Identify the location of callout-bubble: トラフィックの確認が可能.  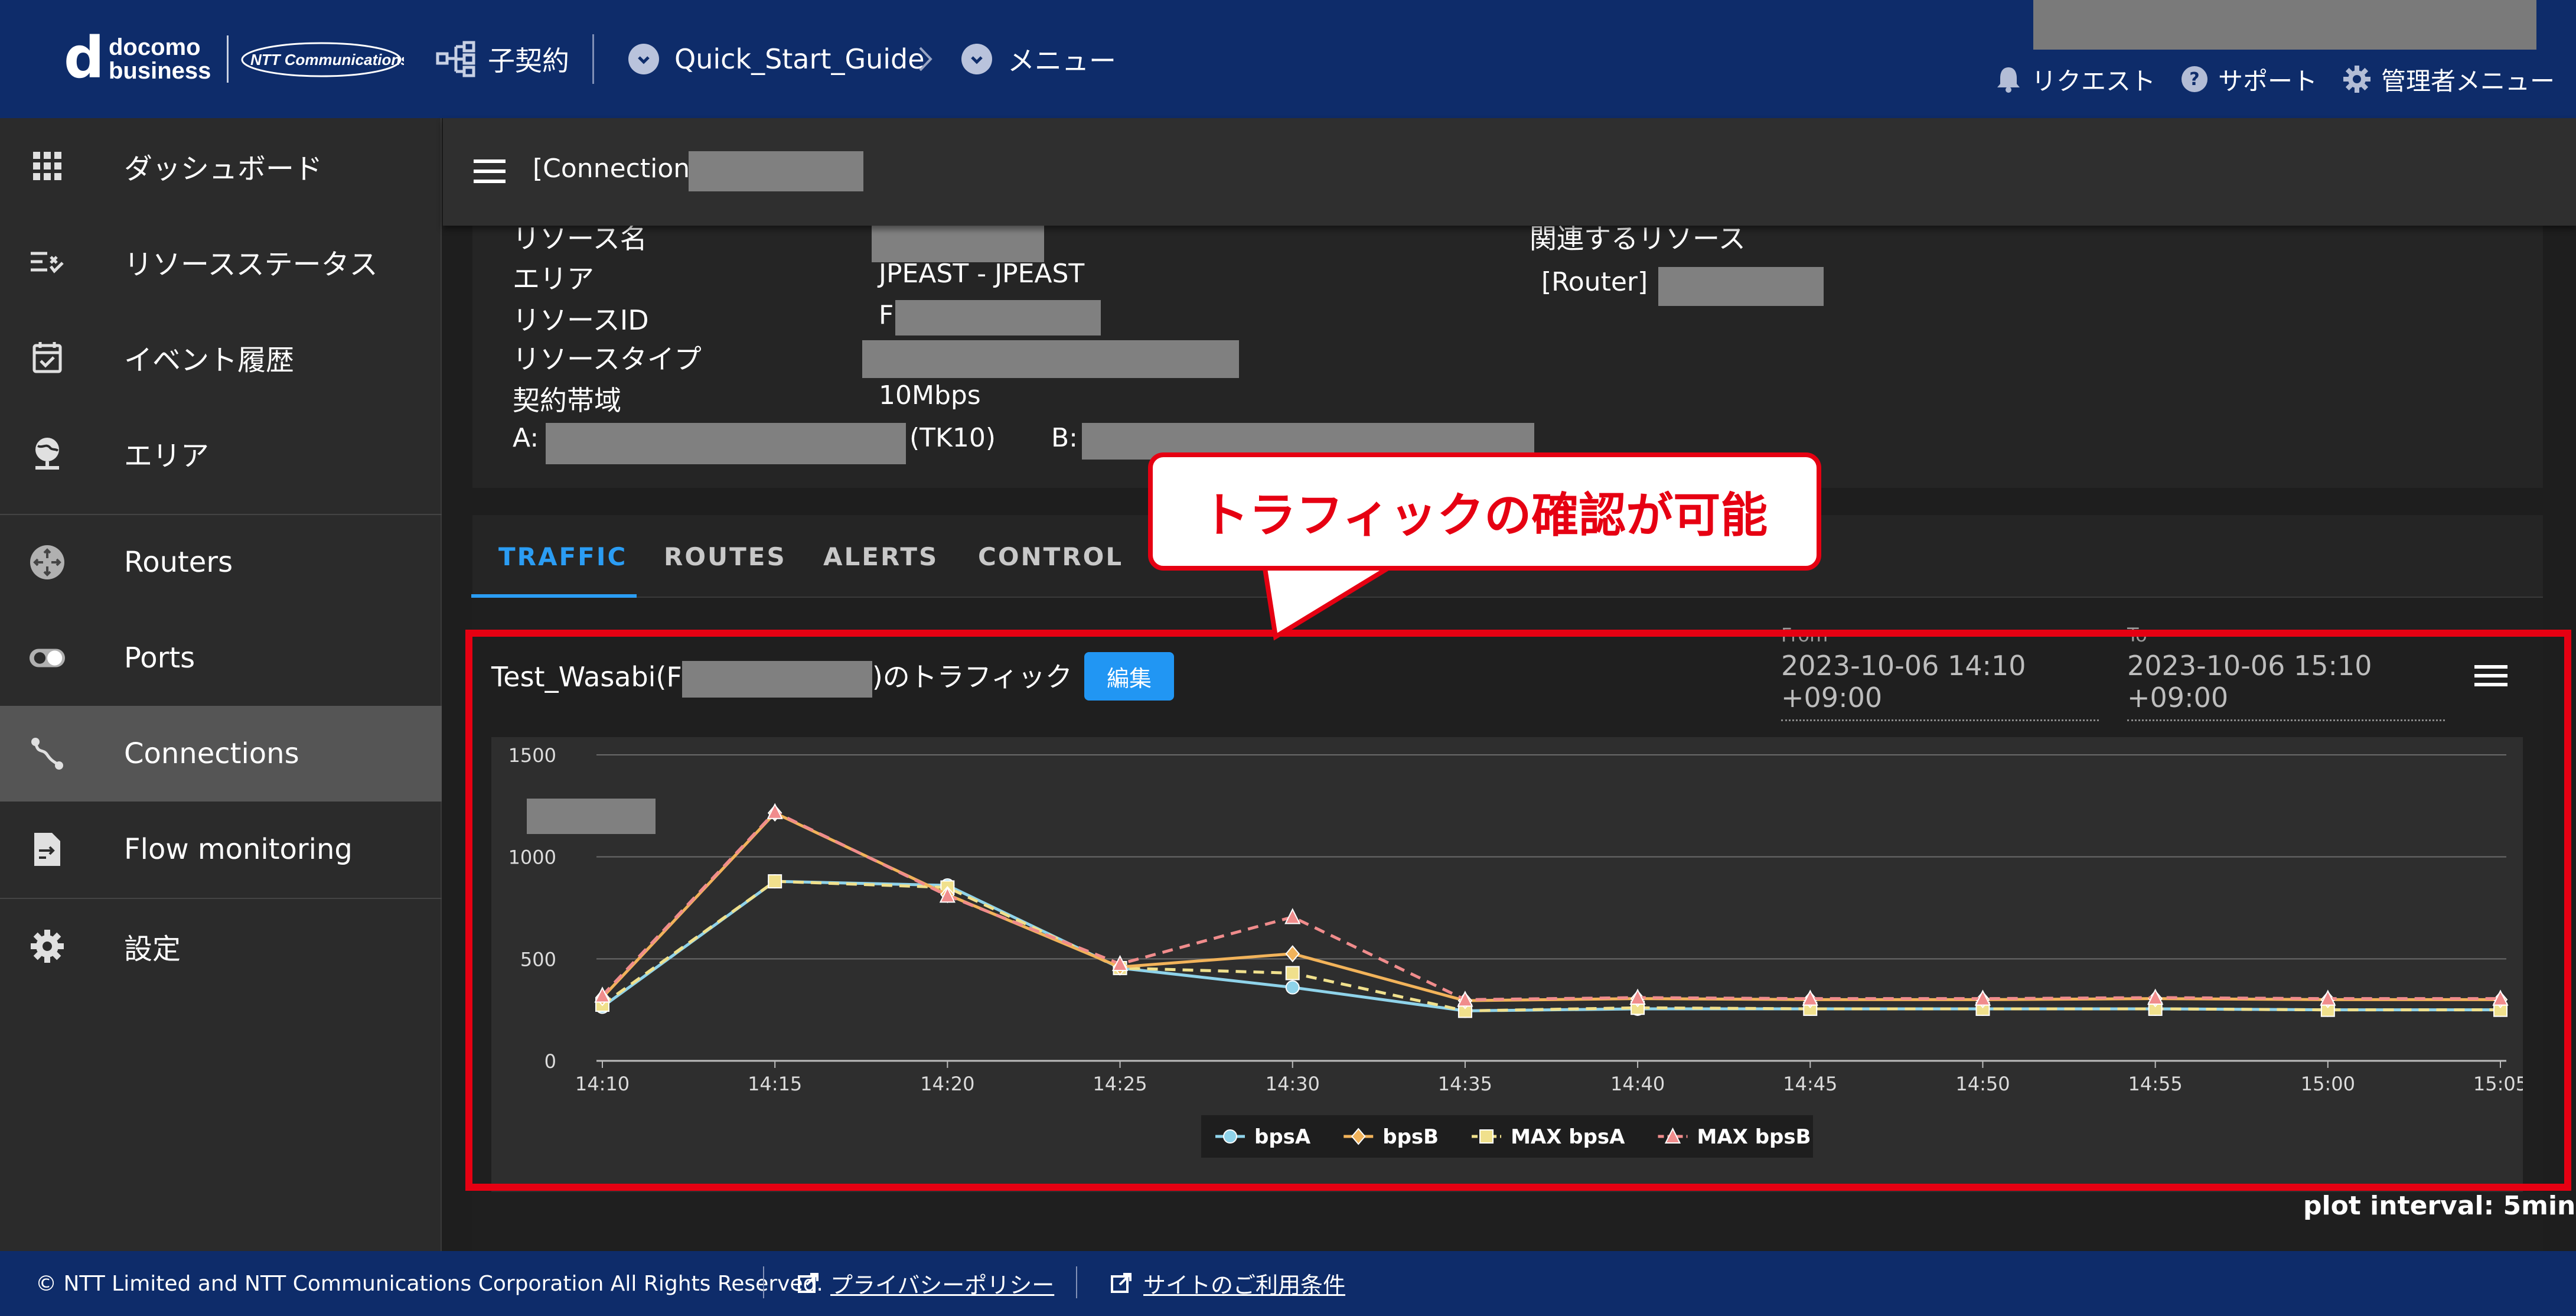
(1485, 511).